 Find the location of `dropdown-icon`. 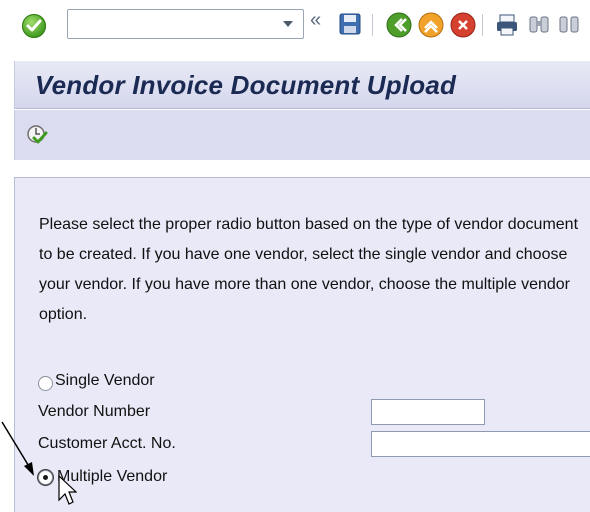

dropdown-icon is located at coordinates (288, 24).